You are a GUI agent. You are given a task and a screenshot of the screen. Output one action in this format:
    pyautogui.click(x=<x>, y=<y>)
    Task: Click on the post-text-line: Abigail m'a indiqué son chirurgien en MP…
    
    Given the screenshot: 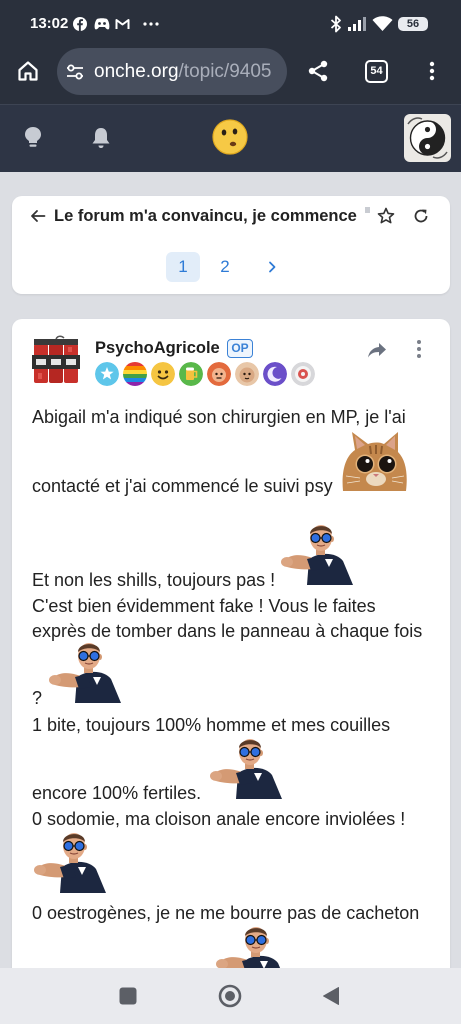 What is the action you would take?
    pyautogui.click(x=219, y=417)
    